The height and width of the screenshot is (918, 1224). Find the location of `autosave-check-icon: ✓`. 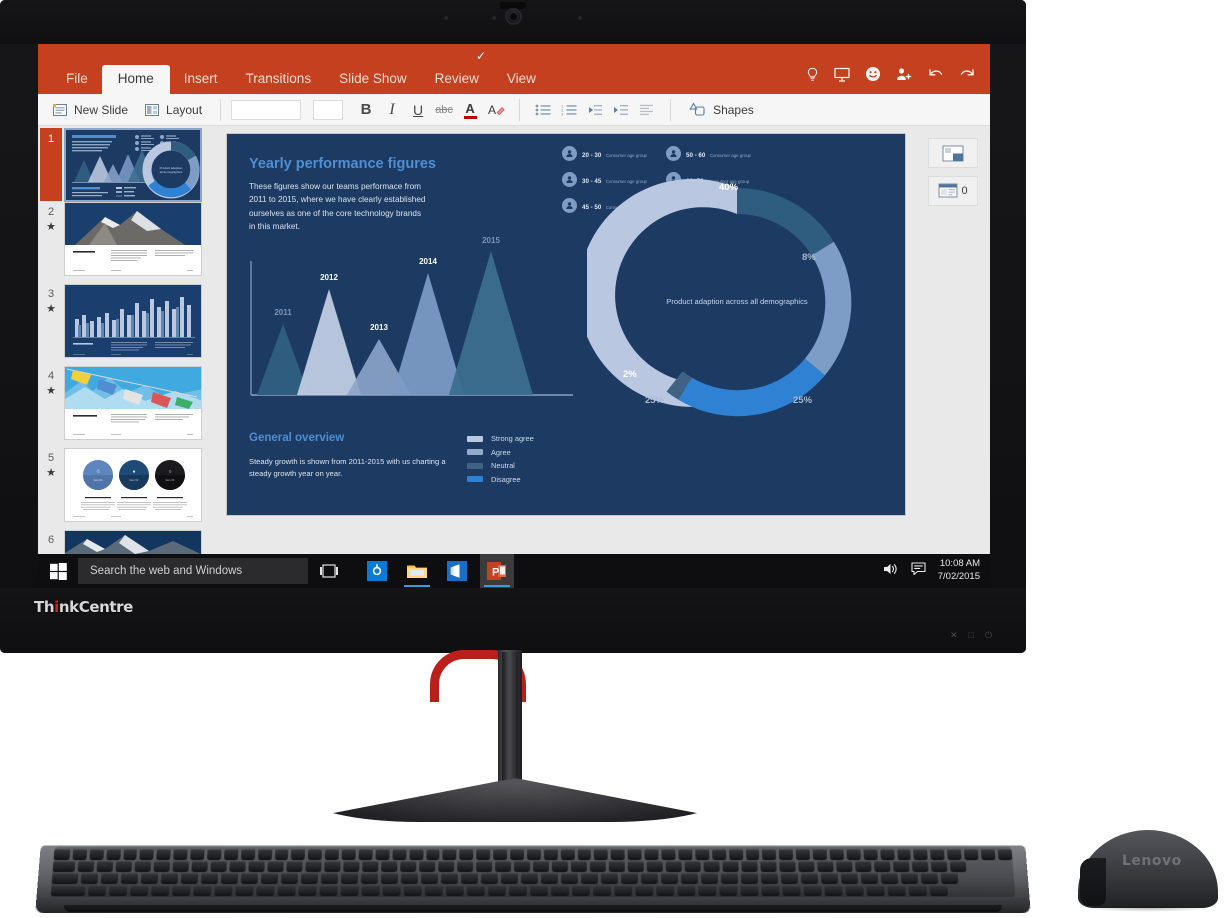

autosave-check-icon: ✓ is located at coordinates (481, 56).